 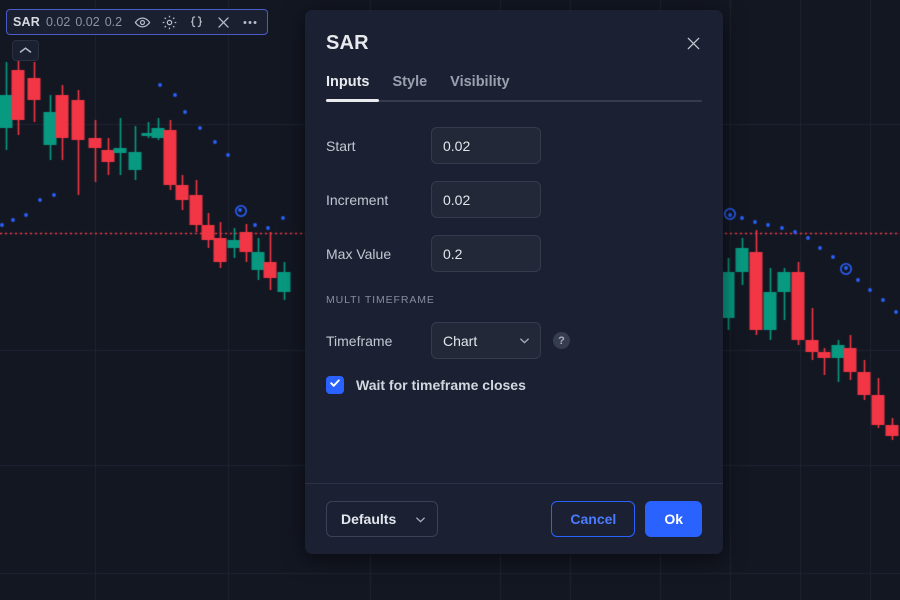 I want to click on help-glyph: ?, so click(x=561, y=340).